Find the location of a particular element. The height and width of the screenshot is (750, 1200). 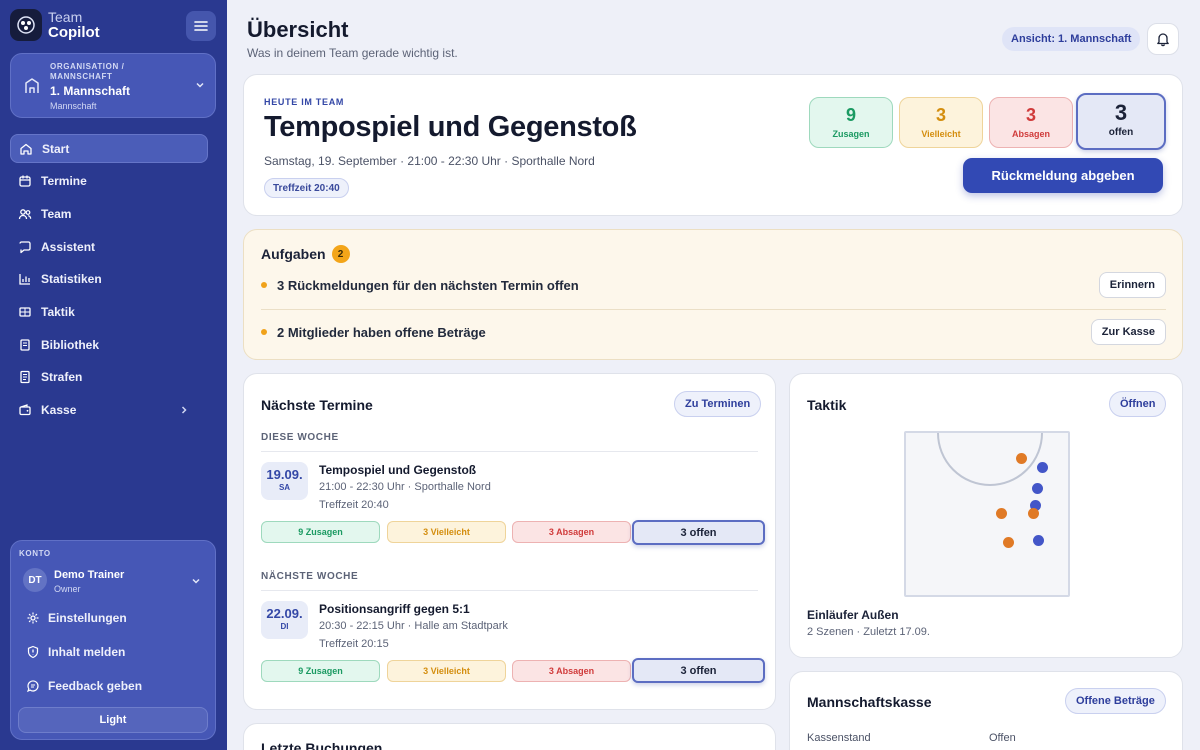

tasks-count-badge: 2 is located at coordinates (340, 254).